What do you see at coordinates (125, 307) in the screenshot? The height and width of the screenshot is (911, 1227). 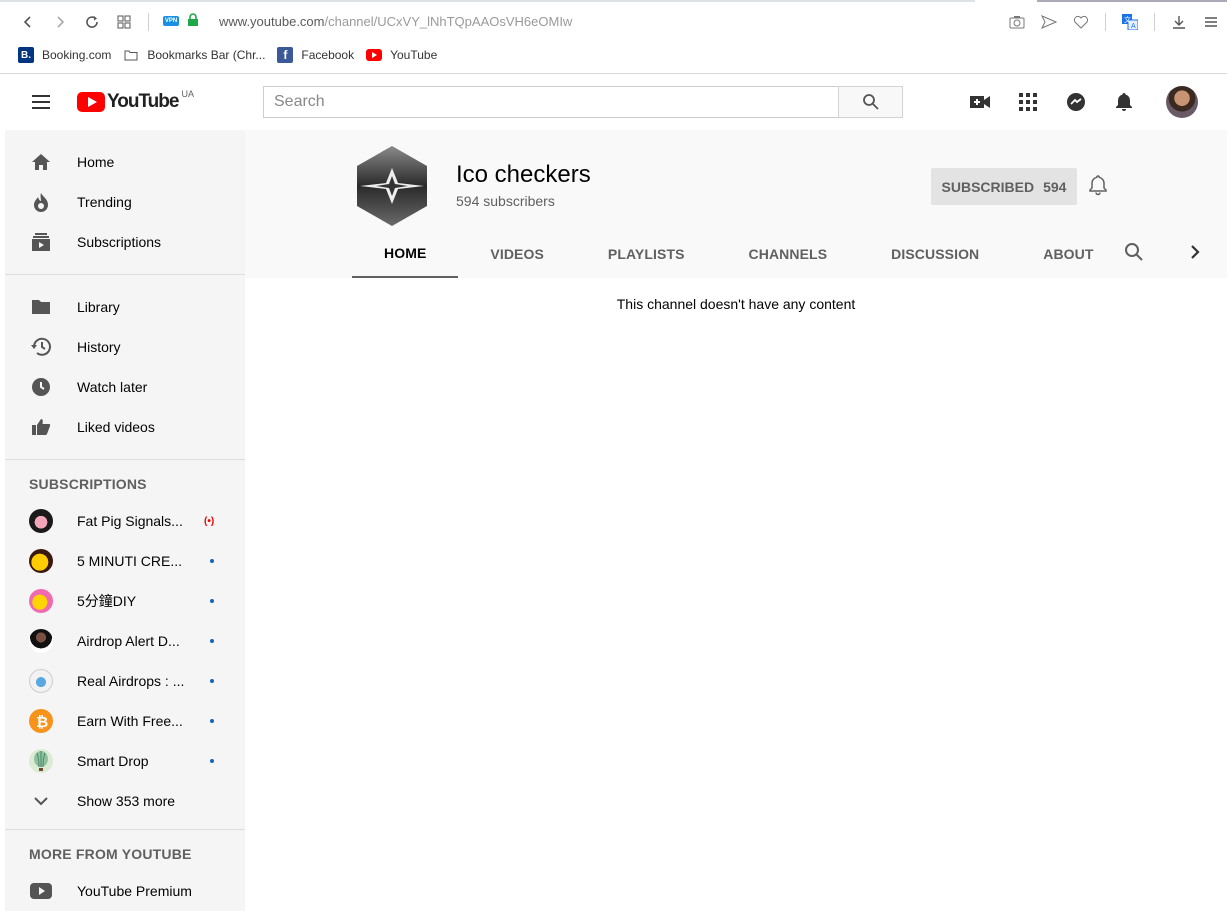 I see `guide-item-library: Library` at bounding box center [125, 307].